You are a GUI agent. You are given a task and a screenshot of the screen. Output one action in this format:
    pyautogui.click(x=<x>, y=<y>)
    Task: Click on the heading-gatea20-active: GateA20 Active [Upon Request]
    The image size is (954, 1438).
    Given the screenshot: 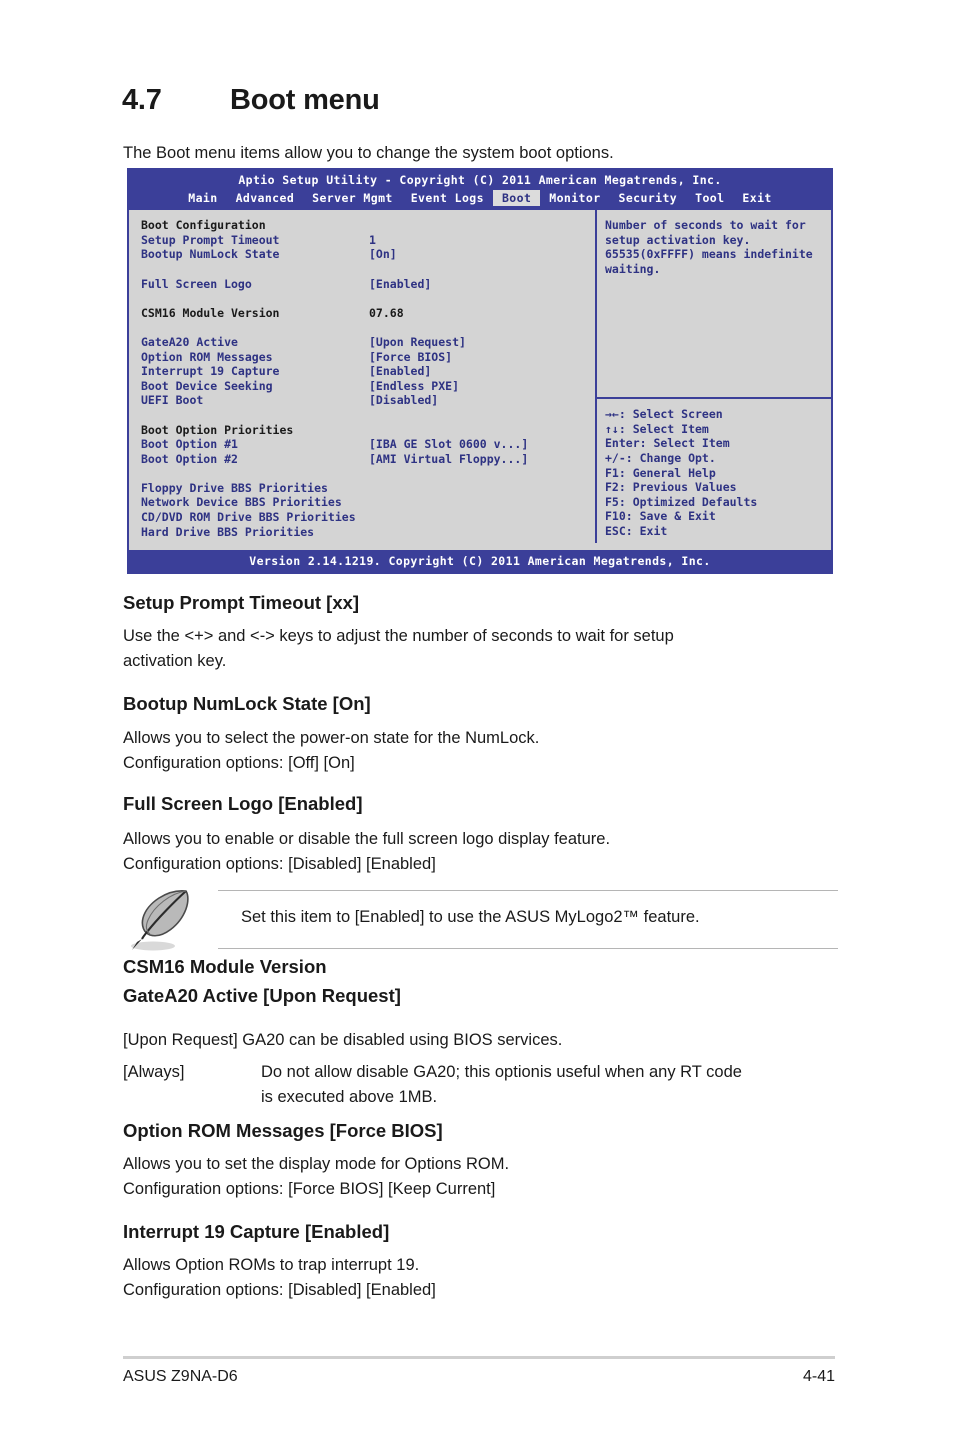 What is the action you would take?
    pyautogui.click(x=262, y=995)
    